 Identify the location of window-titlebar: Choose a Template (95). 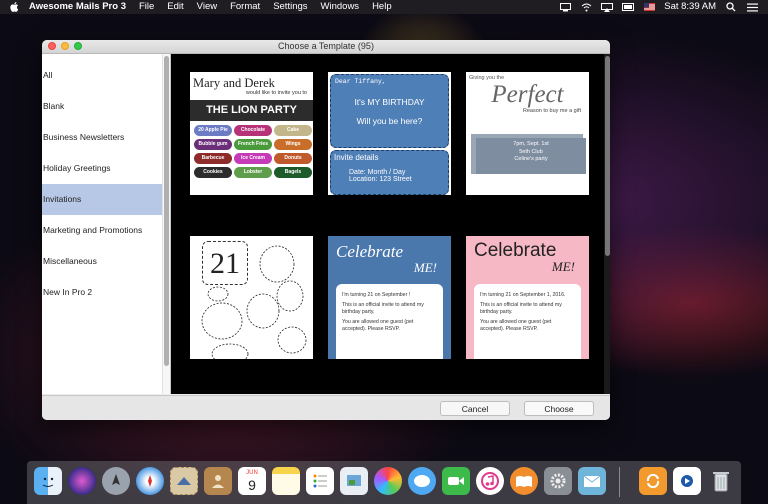
(326, 47).